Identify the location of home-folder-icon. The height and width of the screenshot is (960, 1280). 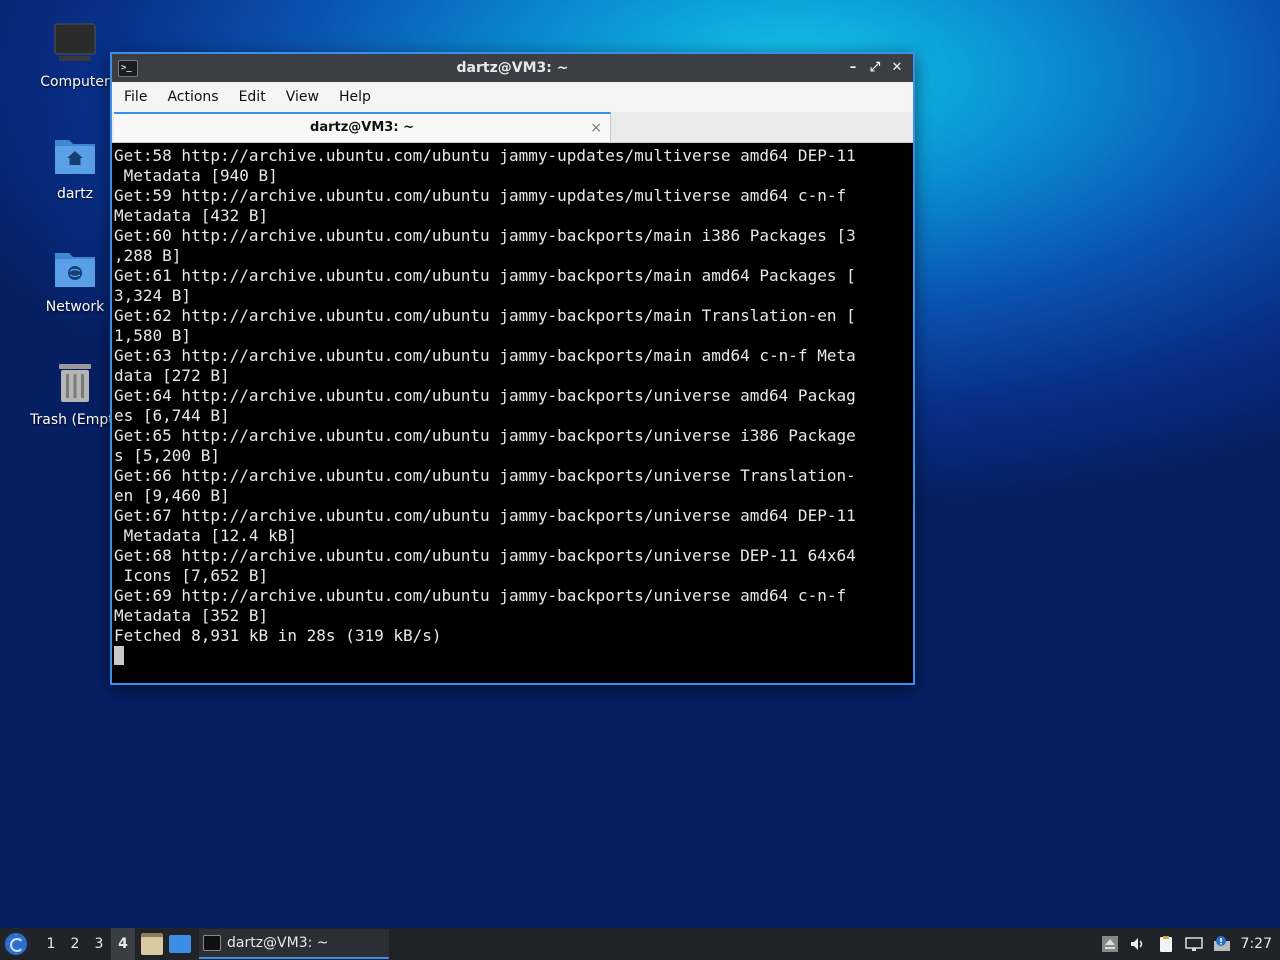
(75, 156).